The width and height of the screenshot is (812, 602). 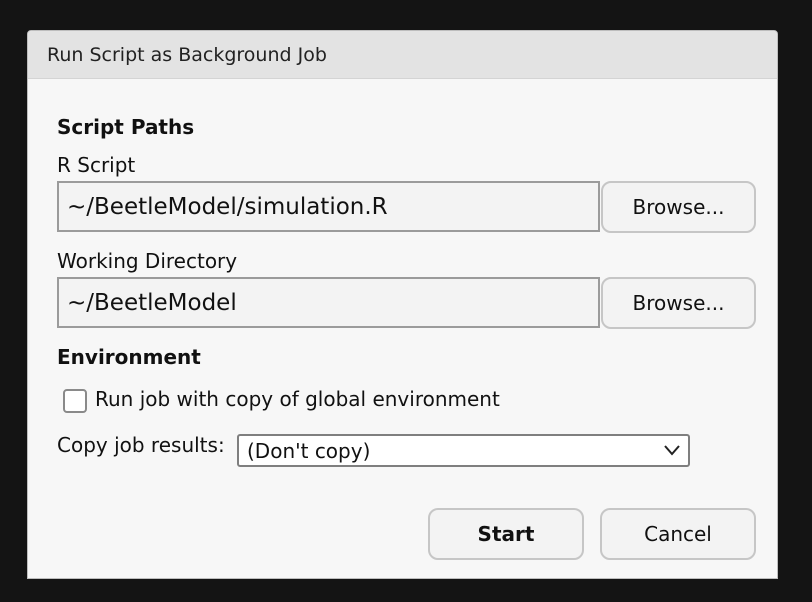 I want to click on dialog-title: Run Script as Background Job, so click(x=187, y=54).